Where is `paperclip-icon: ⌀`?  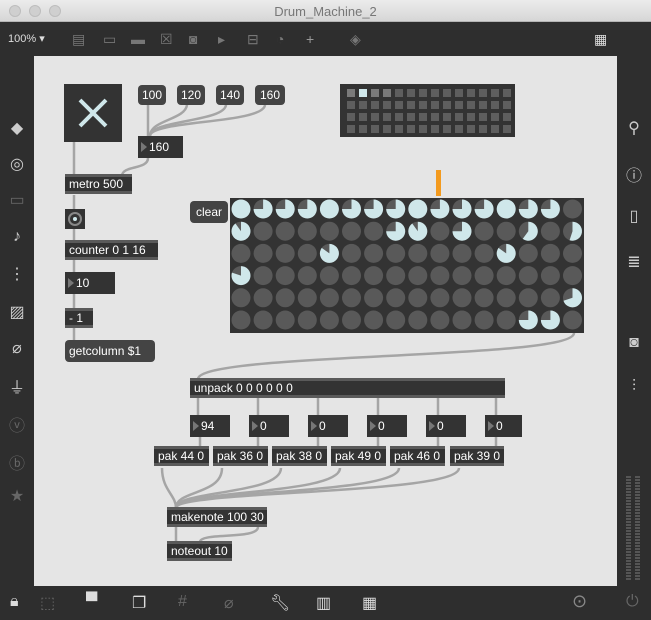 paperclip-icon: ⌀ is located at coordinates (17, 348).